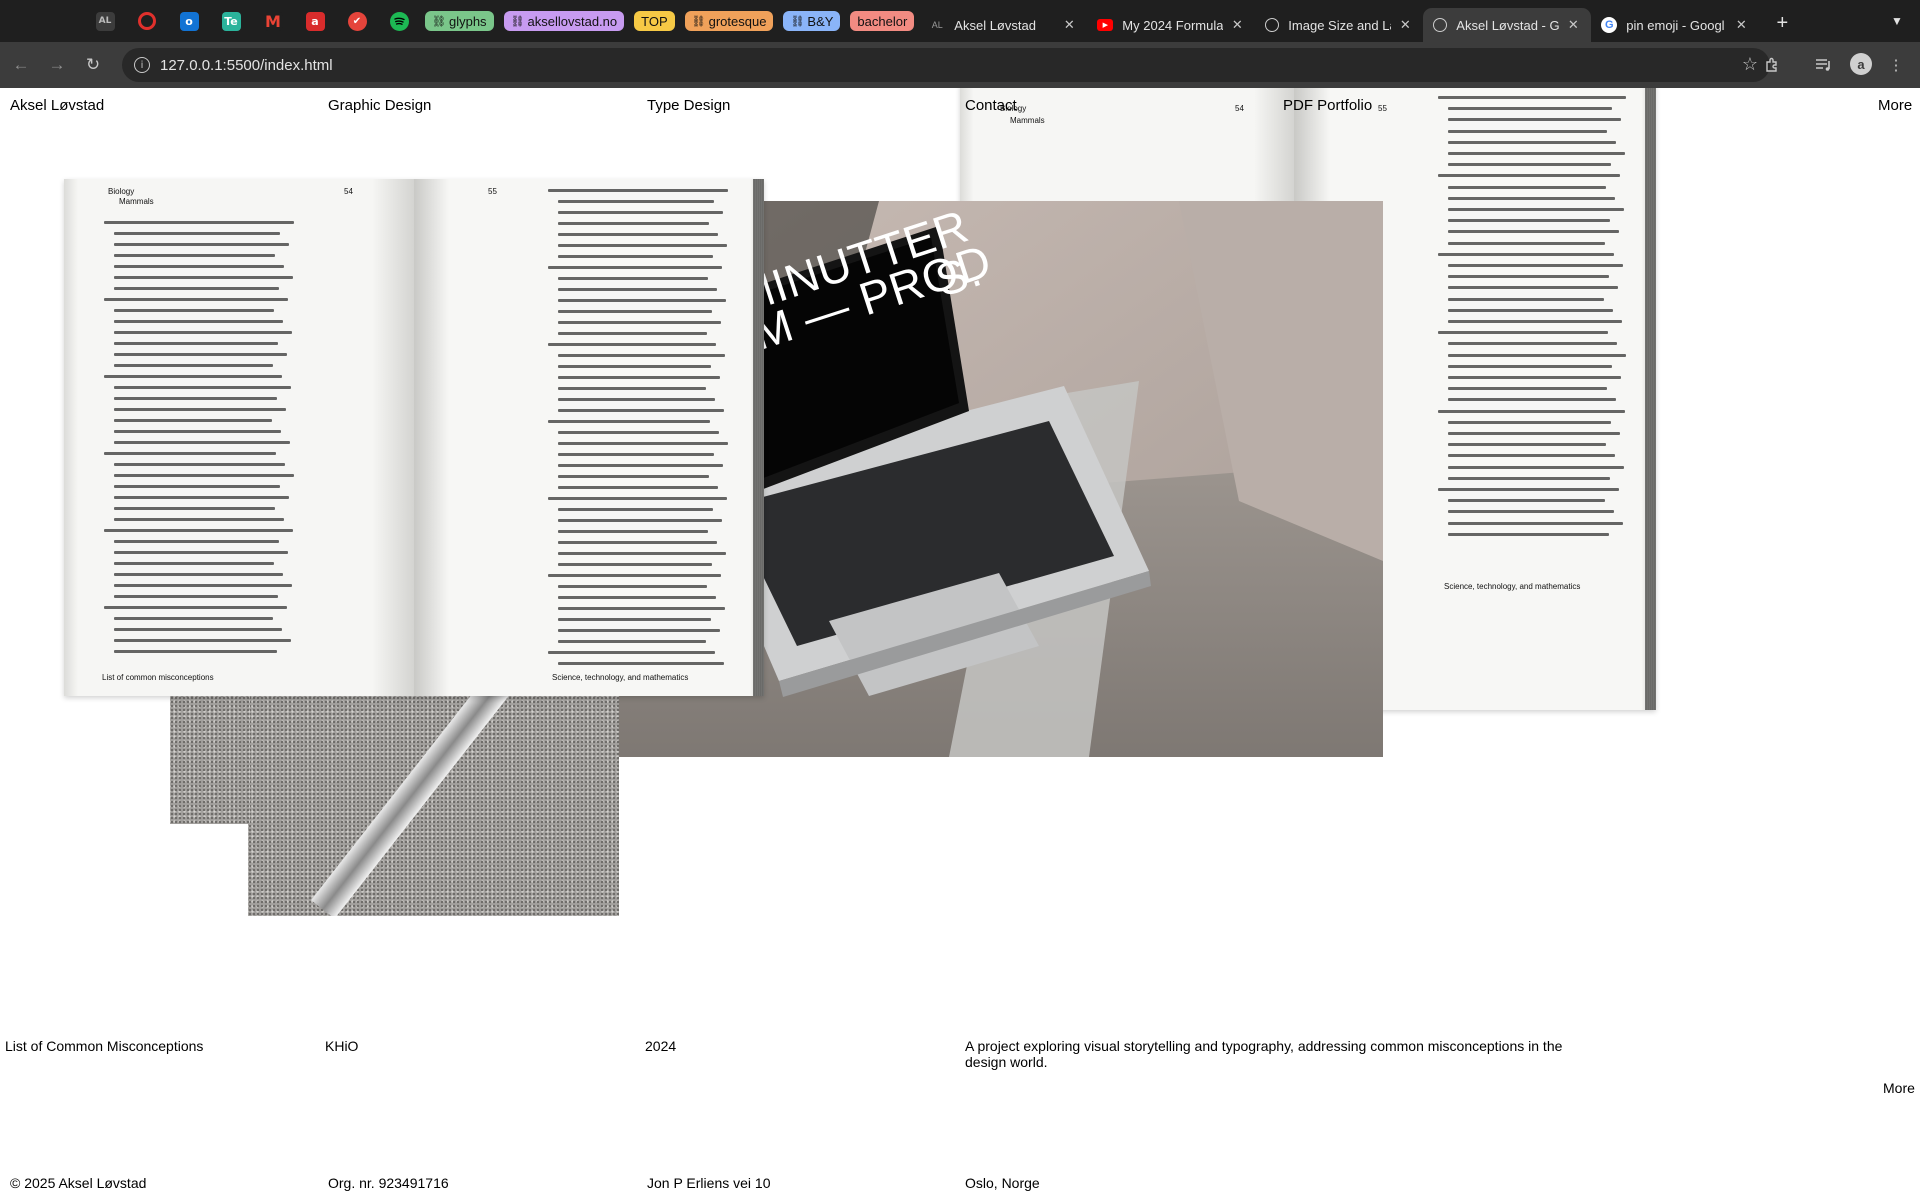 The width and height of the screenshot is (1920, 1200). What do you see at coordinates (105, 21) in the screenshot?
I see `pinned-tab-aksel: AL` at bounding box center [105, 21].